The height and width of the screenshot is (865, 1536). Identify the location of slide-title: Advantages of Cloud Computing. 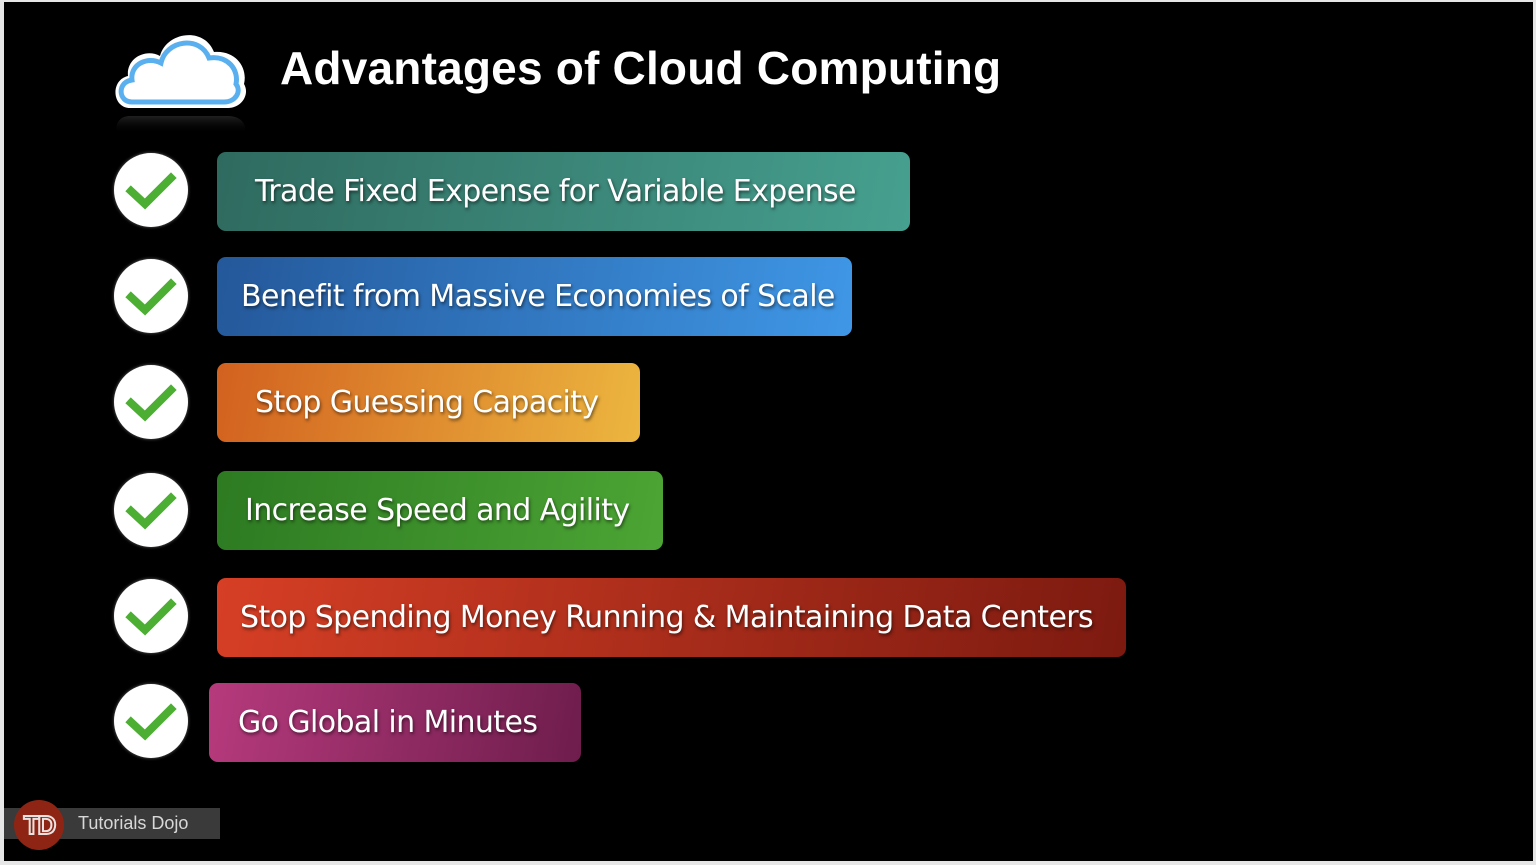
(641, 68).